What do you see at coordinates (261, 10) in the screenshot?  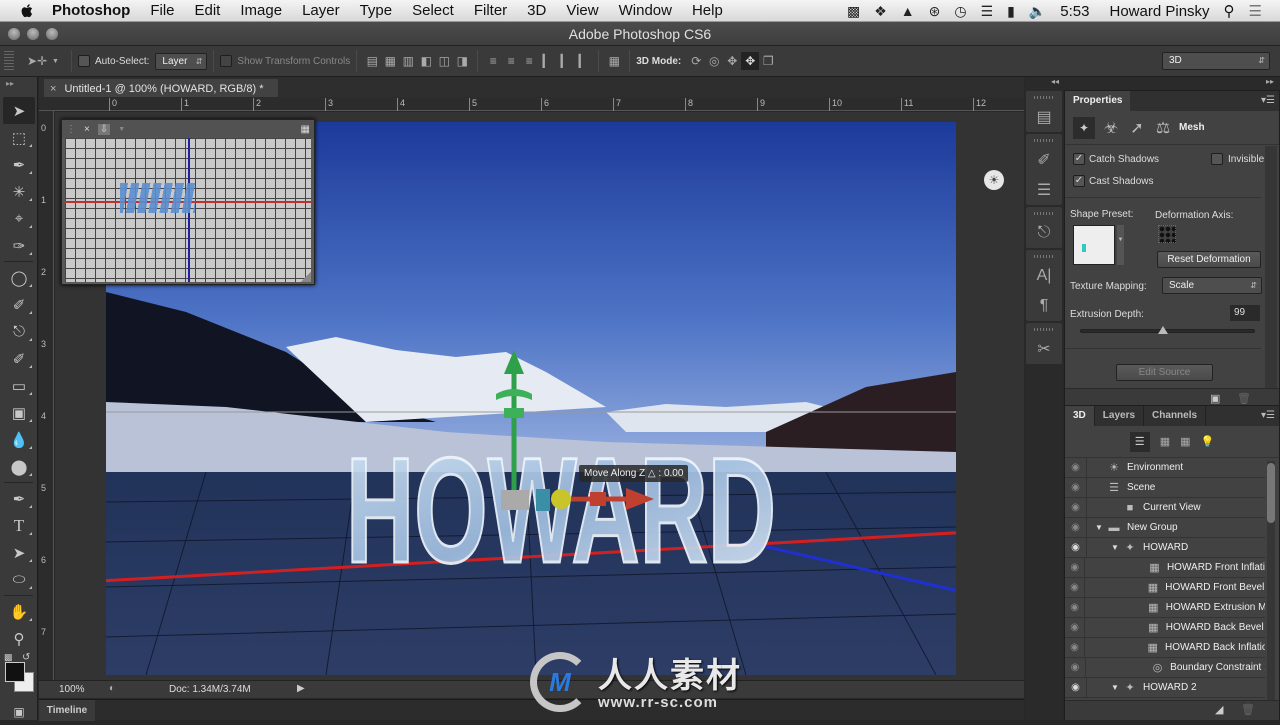 I see `menu-image: Image` at bounding box center [261, 10].